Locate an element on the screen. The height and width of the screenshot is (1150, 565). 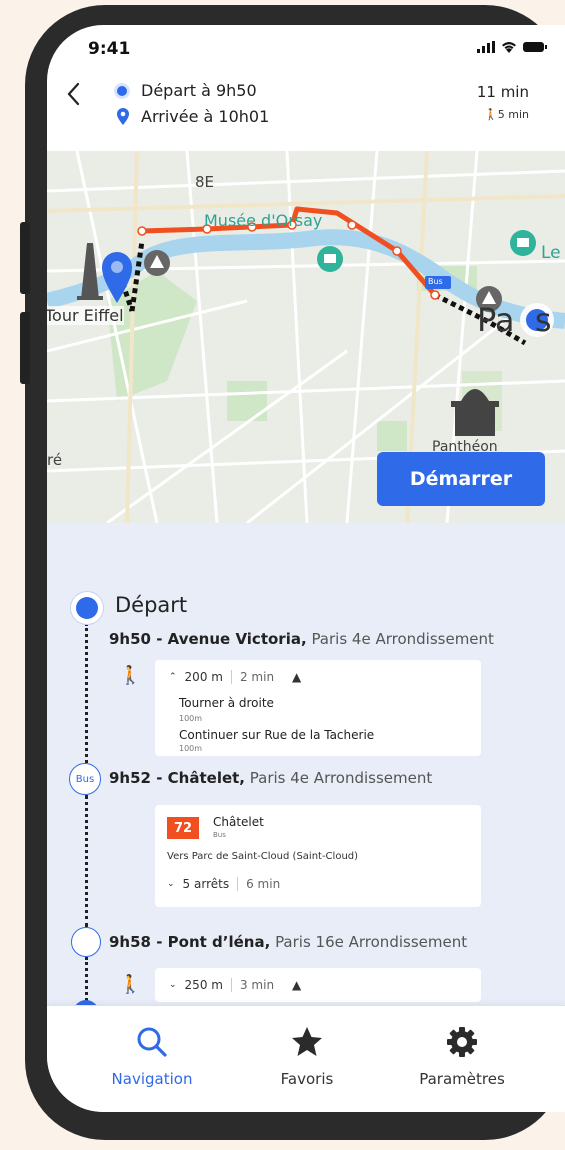
bus-marker: Bus is located at coordinates (85, 779).